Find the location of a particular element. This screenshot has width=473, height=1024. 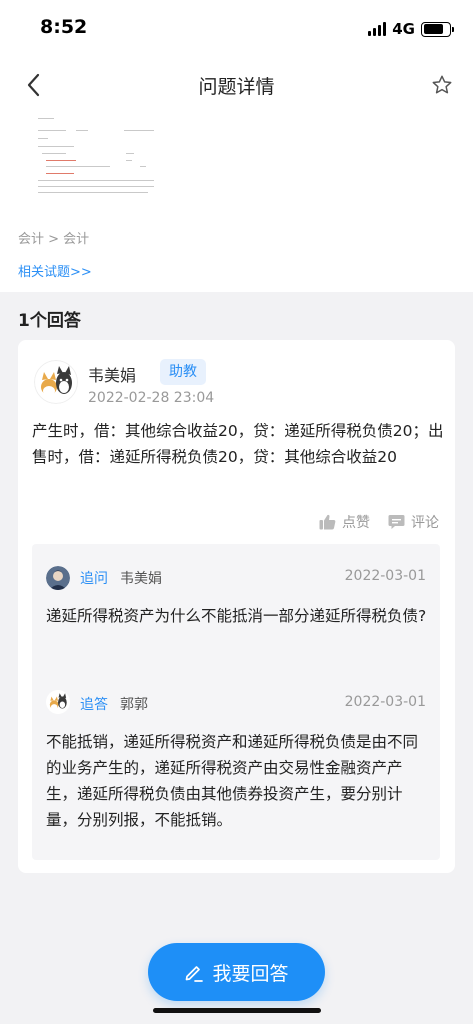

followup-type-label: 追答 is located at coordinates (94, 705).